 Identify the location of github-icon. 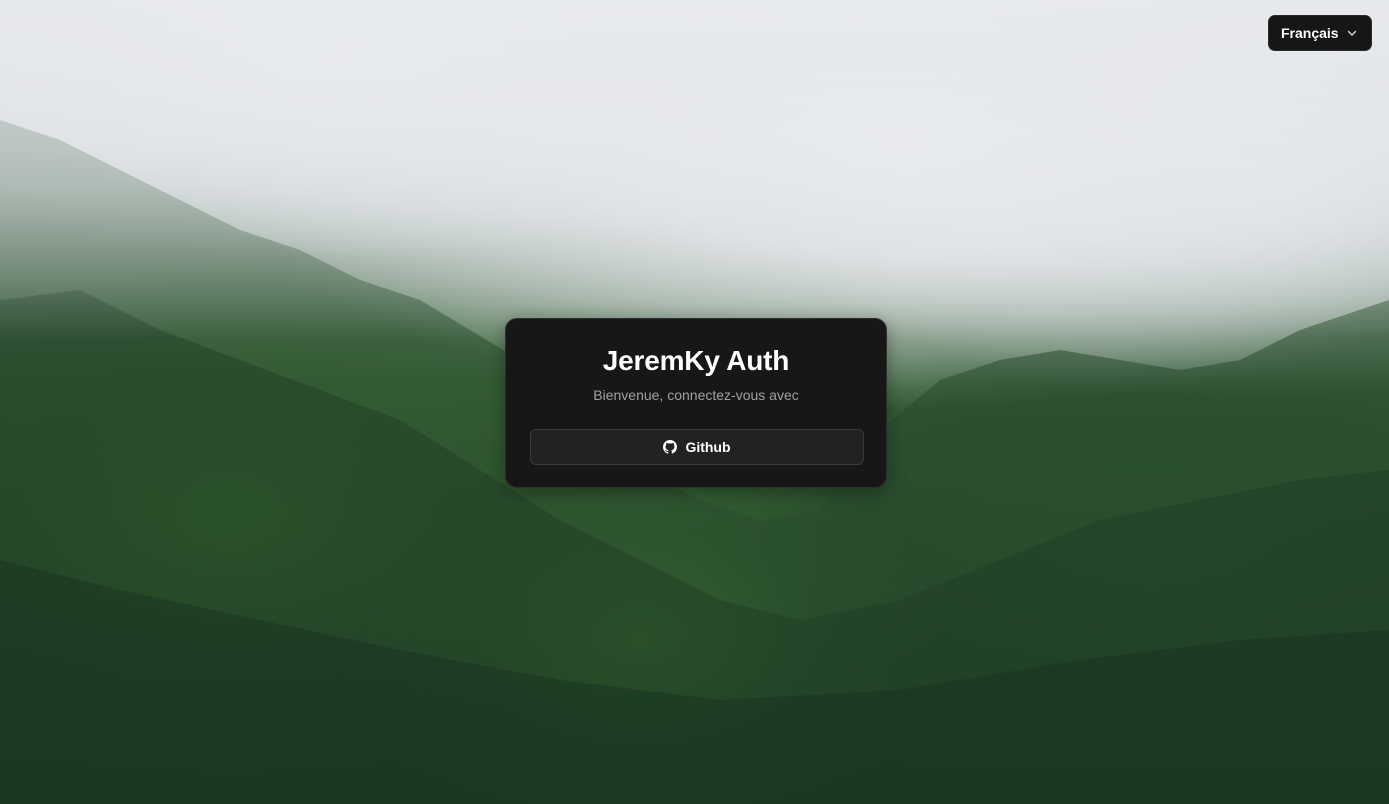
(670, 447).